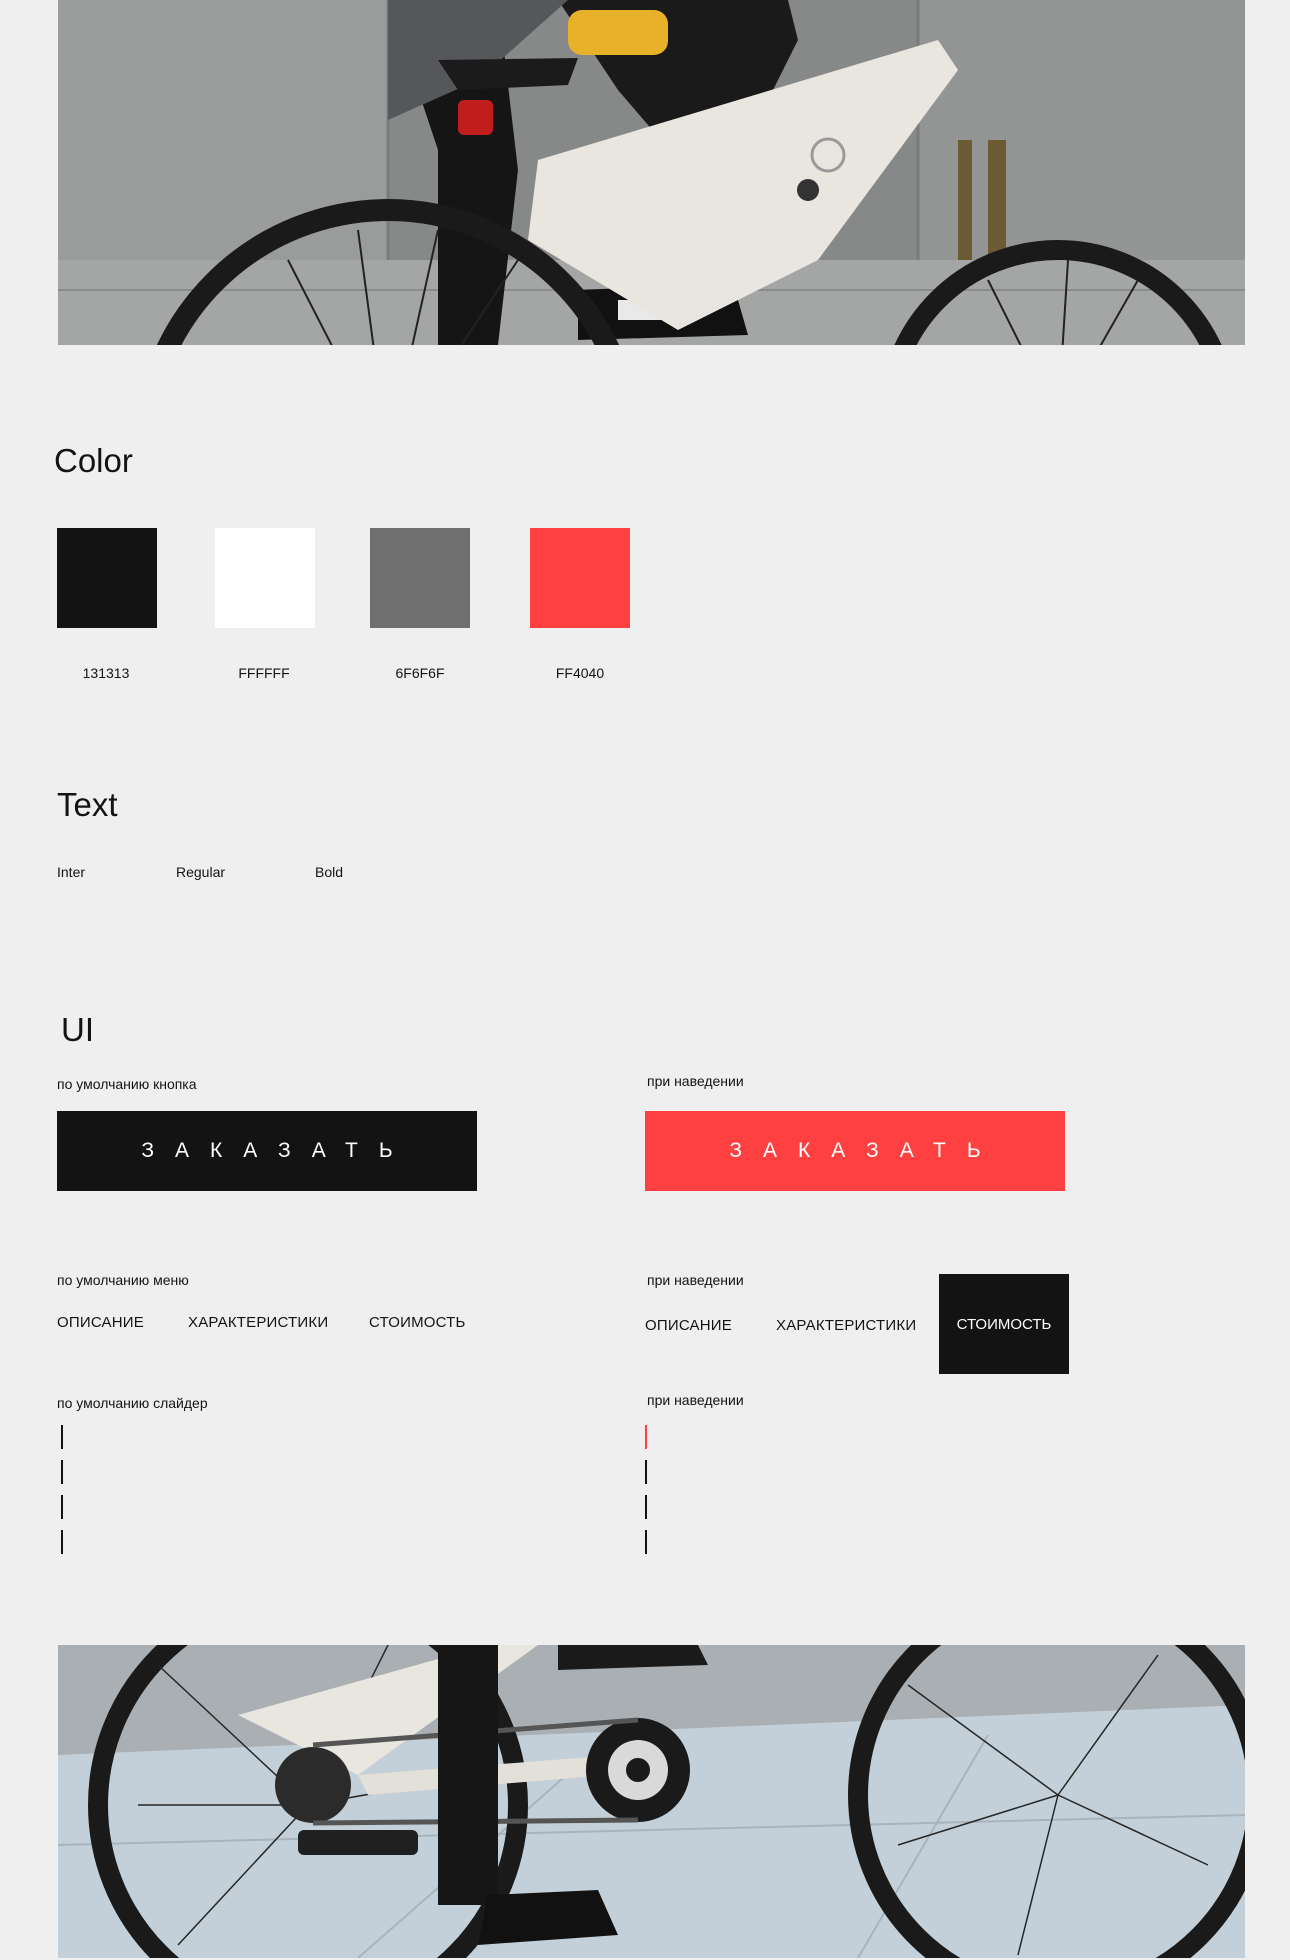 The image size is (1290, 1960). What do you see at coordinates (580, 578) in the screenshot?
I see `color-swatch-ff4040` at bounding box center [580, 578].